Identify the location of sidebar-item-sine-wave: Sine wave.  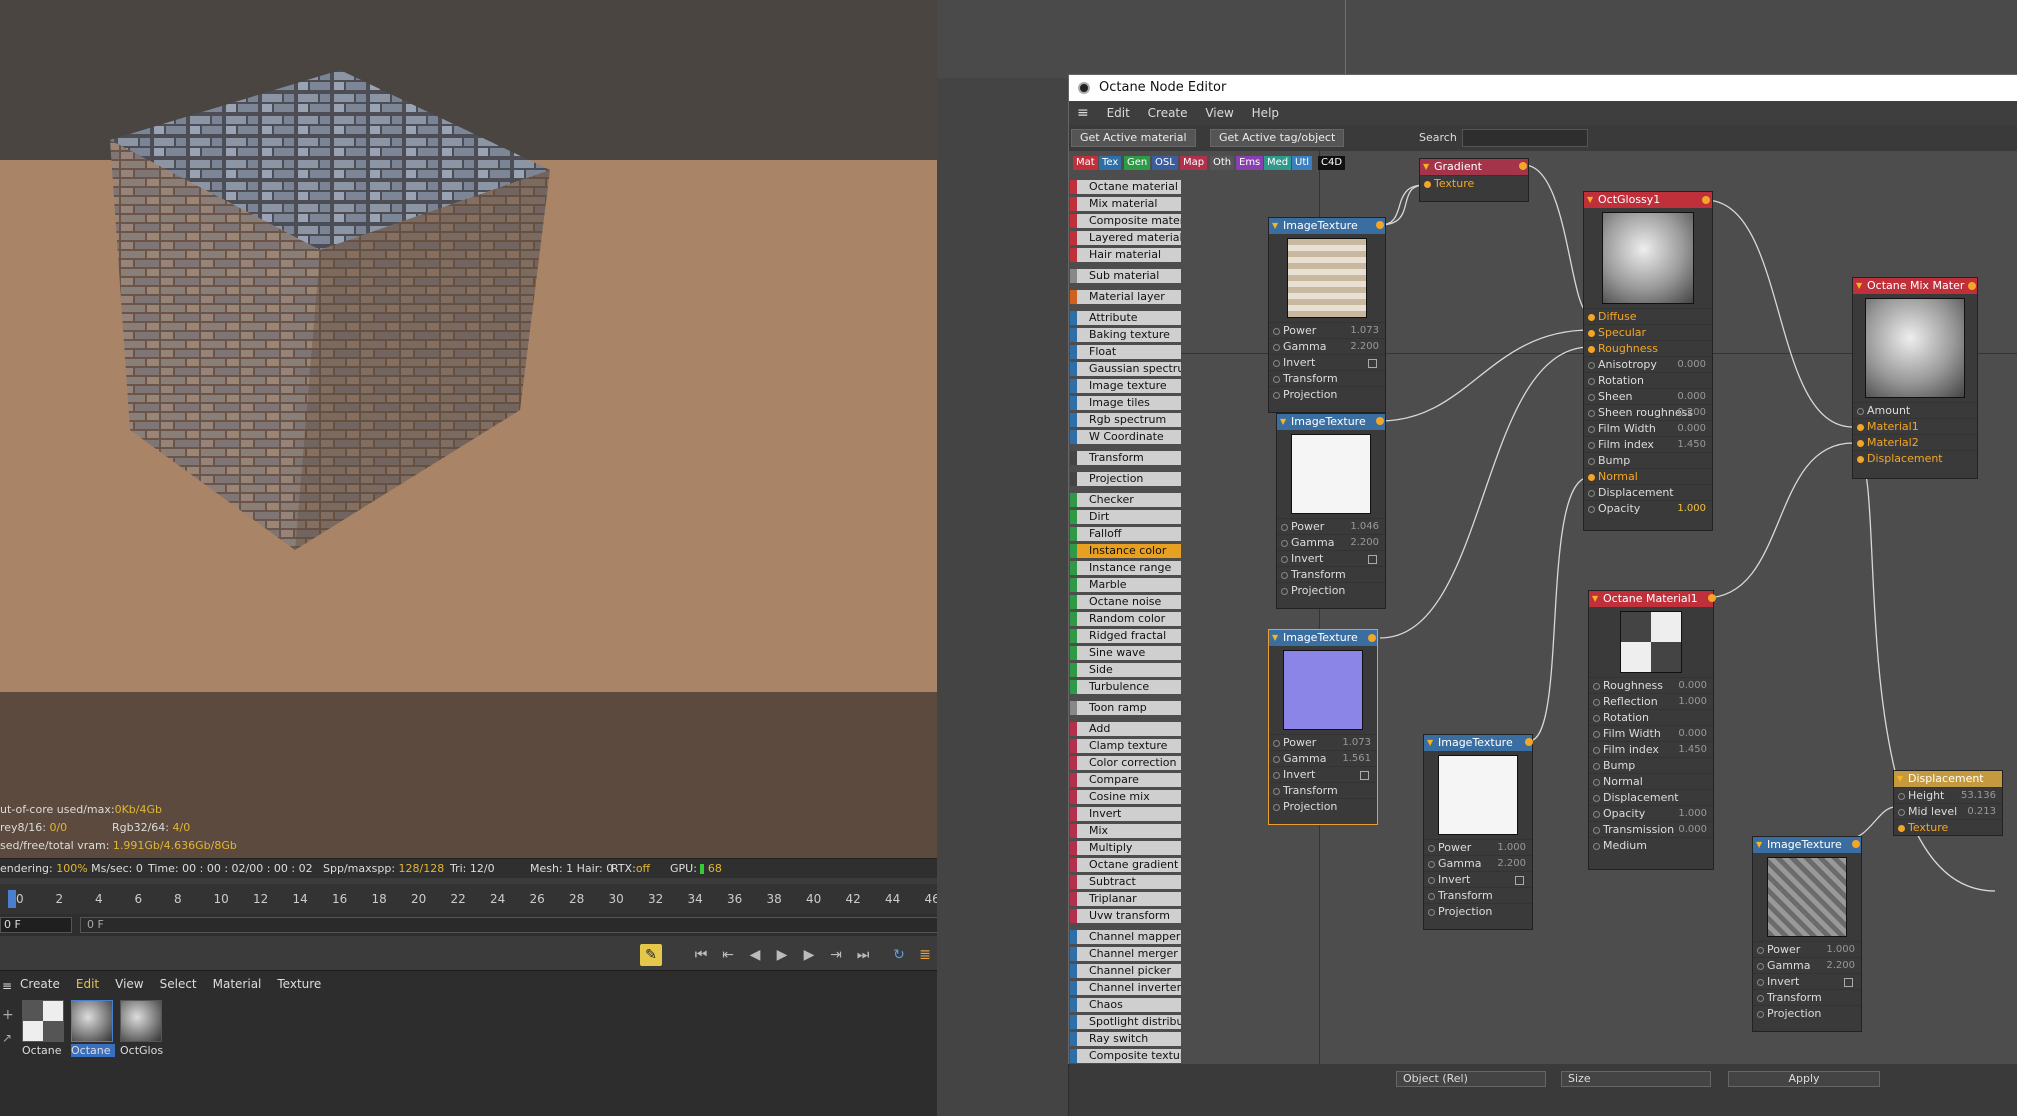
(1125, 653).